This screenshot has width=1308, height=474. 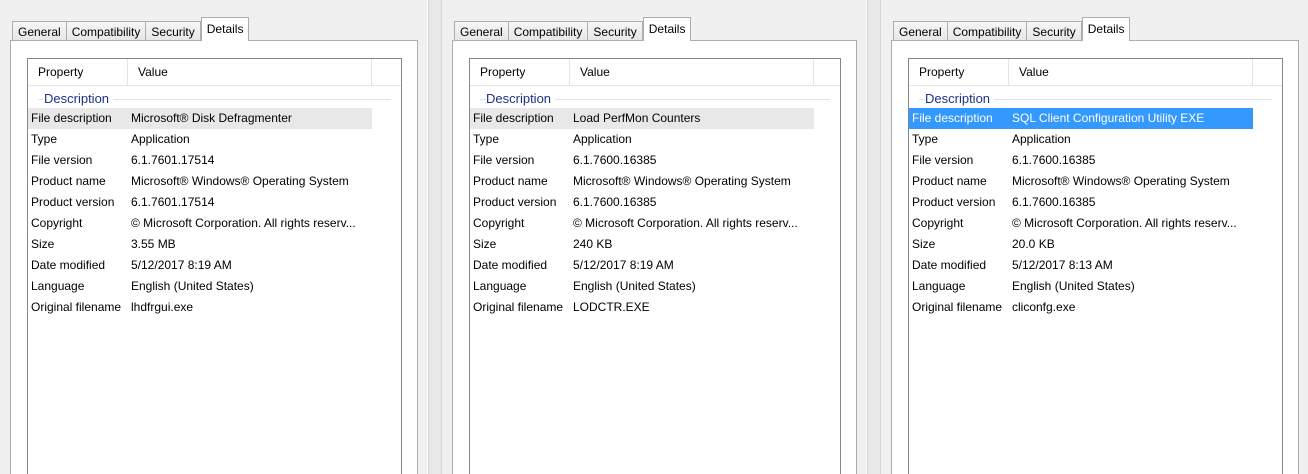 I want to click on list-row-file-version: File version 6.1.7601.17514, so click(x=214, y=160).